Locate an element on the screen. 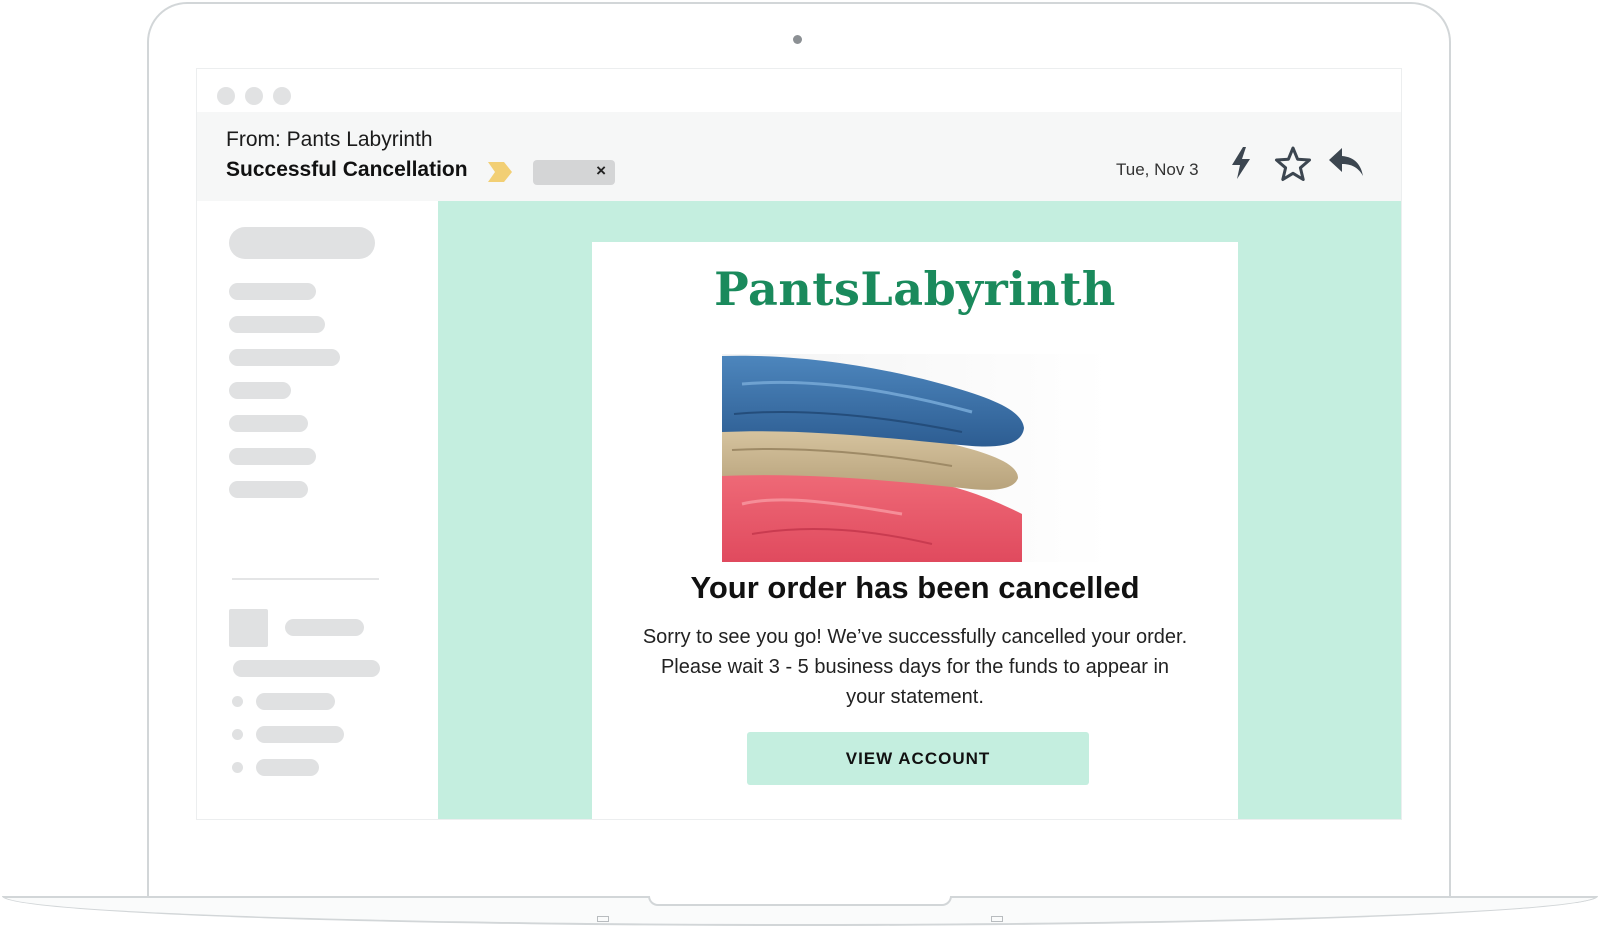 Image resolution: width=1600 pixels, height=930 pixels. close-icon: × is located at coordinates (601, 171).